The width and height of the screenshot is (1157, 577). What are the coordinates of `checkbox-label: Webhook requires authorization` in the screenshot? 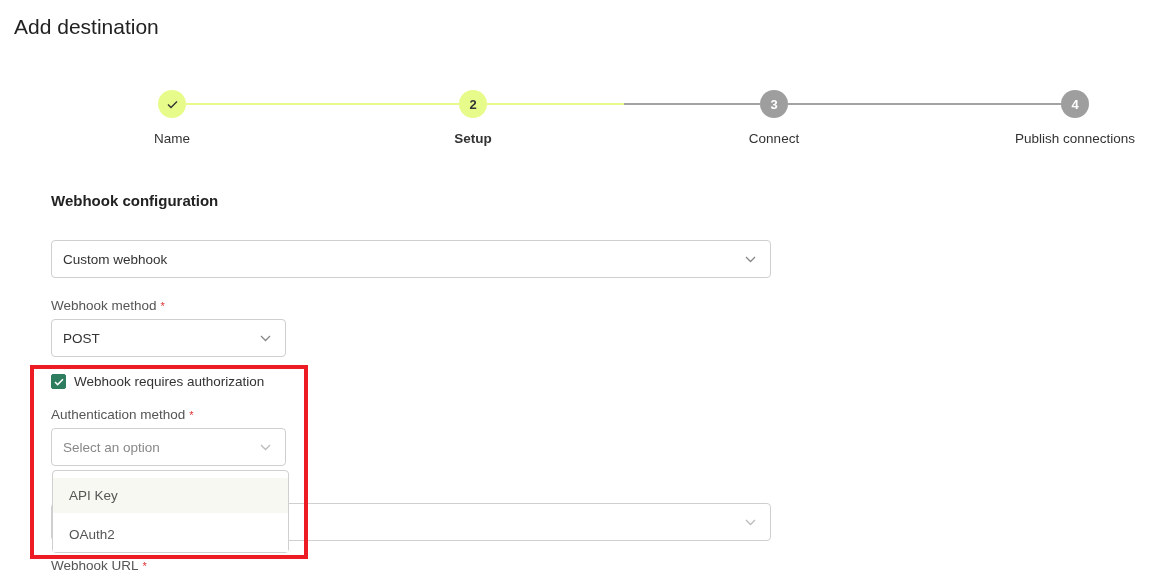 It's located at (169, 381).